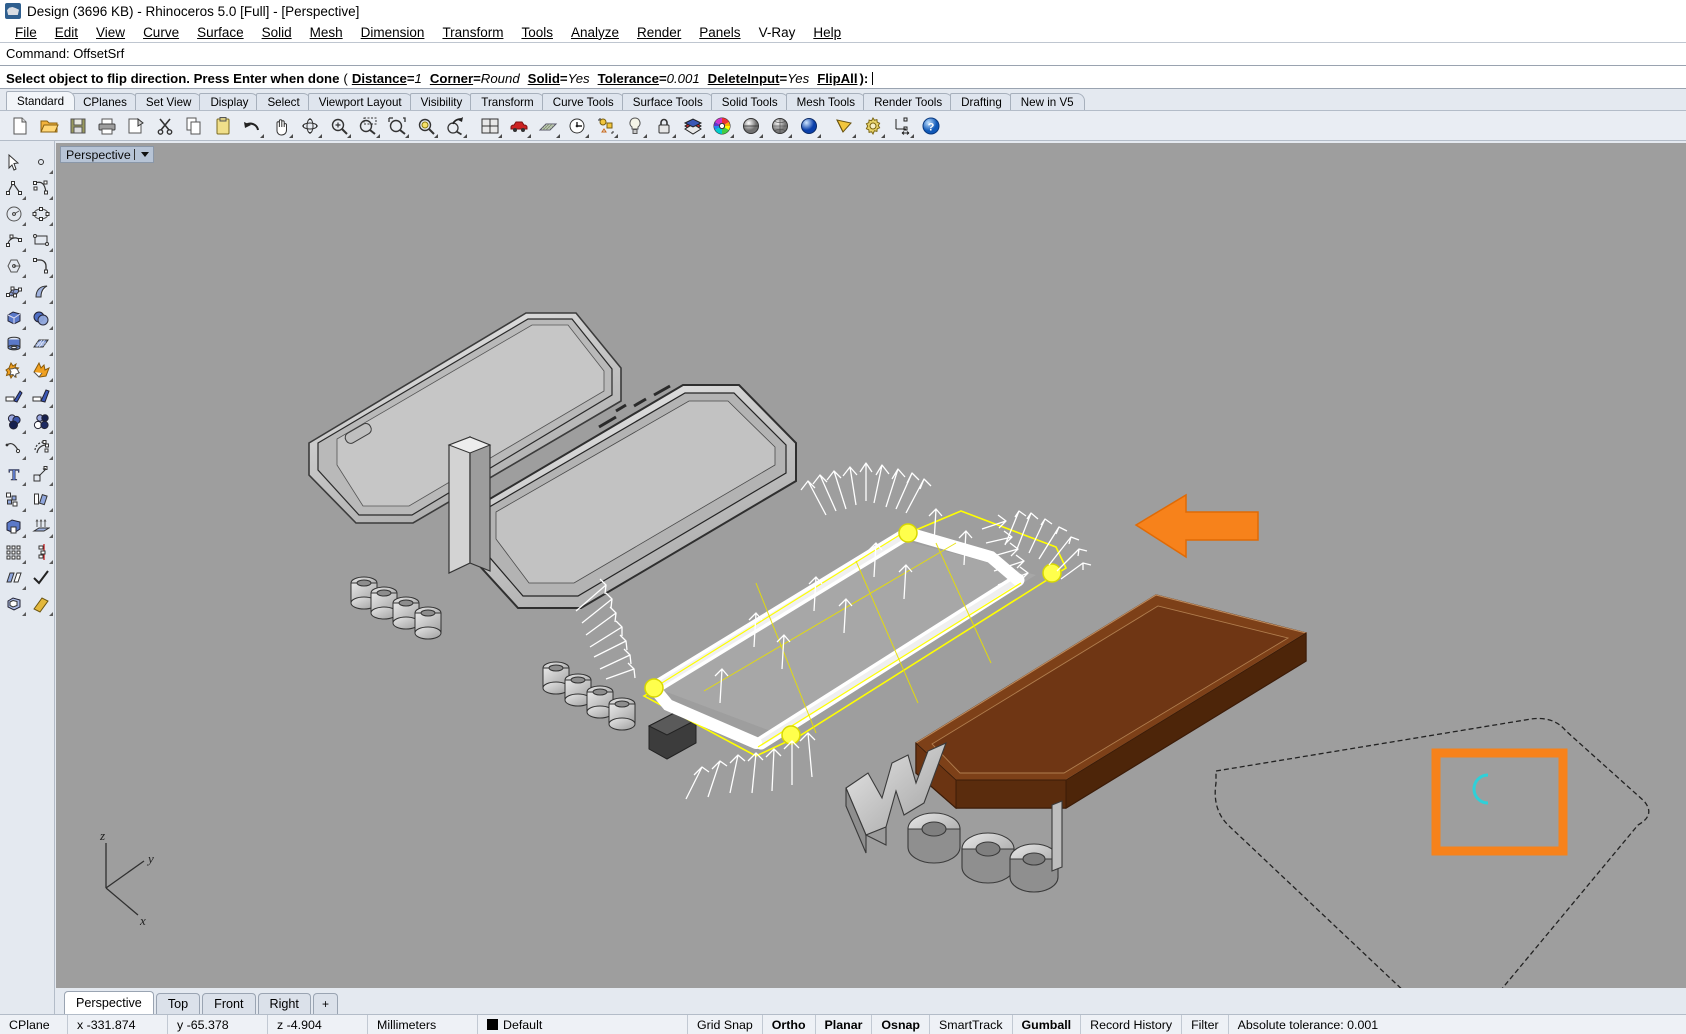  What do you see at coordinates (13, 266) in the screenshot?
I see `polygon-icon` at bounding box center [13, 266].